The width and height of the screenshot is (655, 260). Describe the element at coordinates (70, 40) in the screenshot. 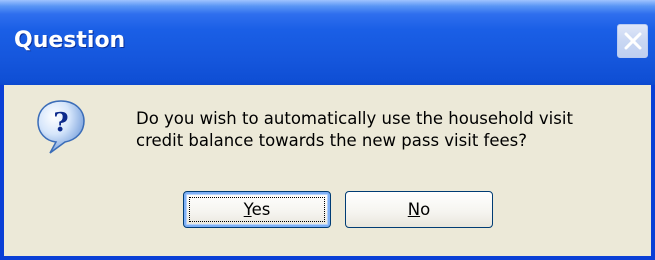

I see `window-title: Question` at that location.